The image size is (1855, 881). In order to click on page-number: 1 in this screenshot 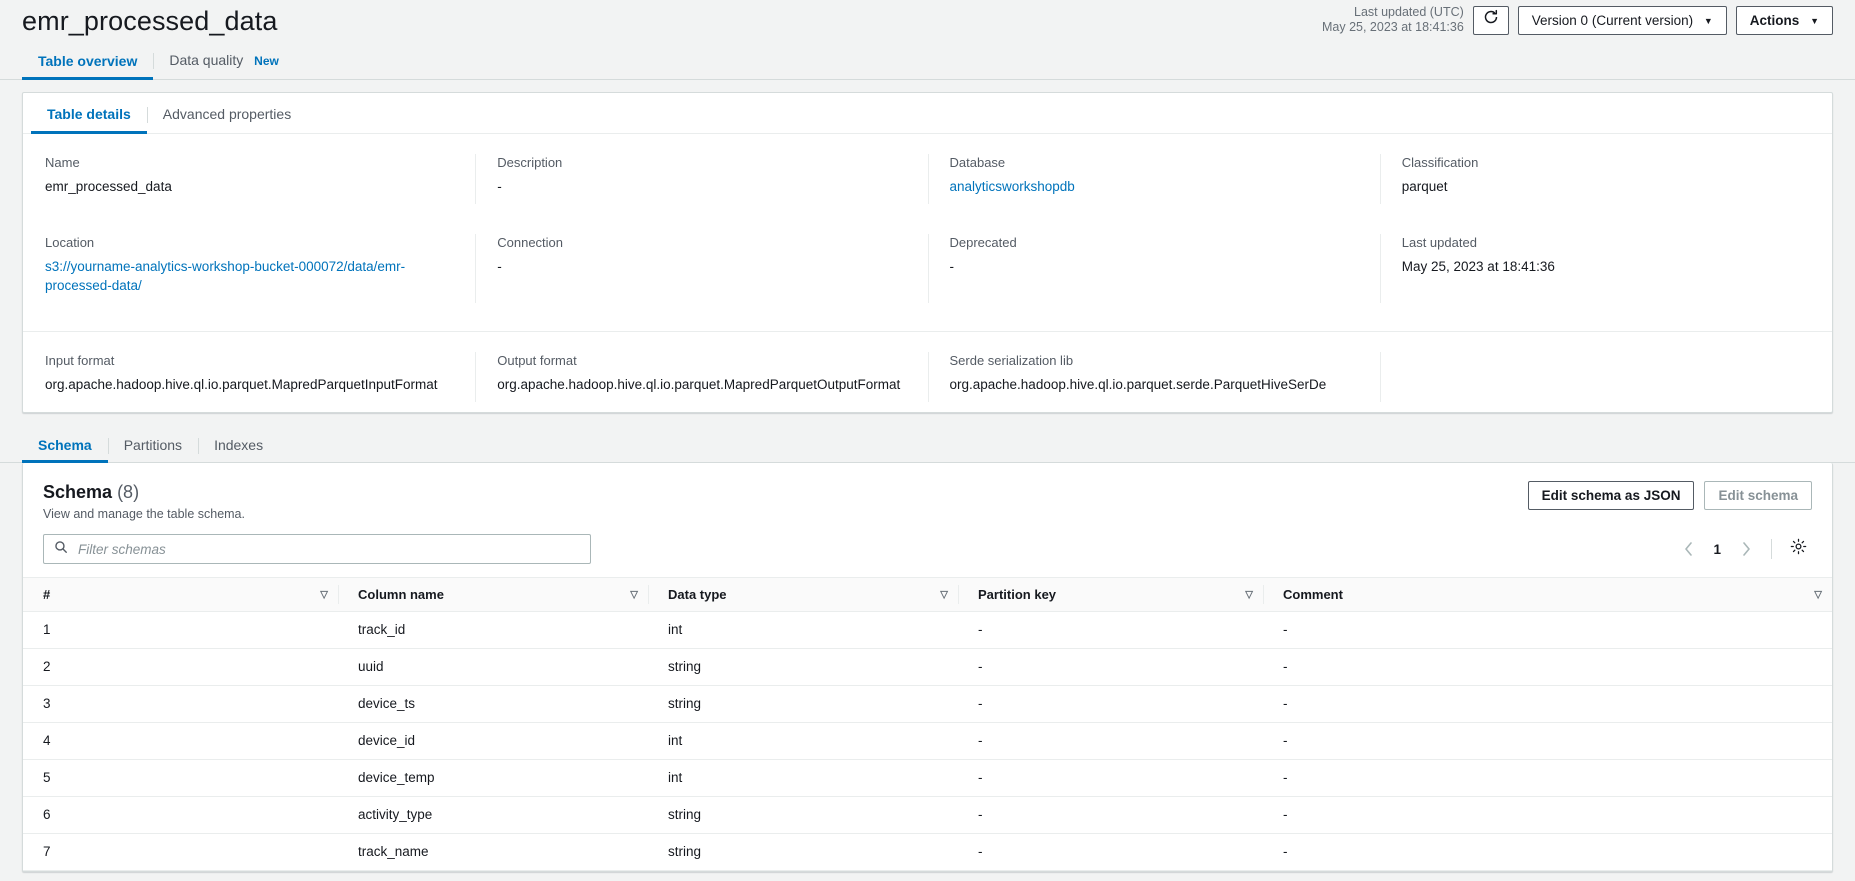, I will do `click(1717, 549)`.